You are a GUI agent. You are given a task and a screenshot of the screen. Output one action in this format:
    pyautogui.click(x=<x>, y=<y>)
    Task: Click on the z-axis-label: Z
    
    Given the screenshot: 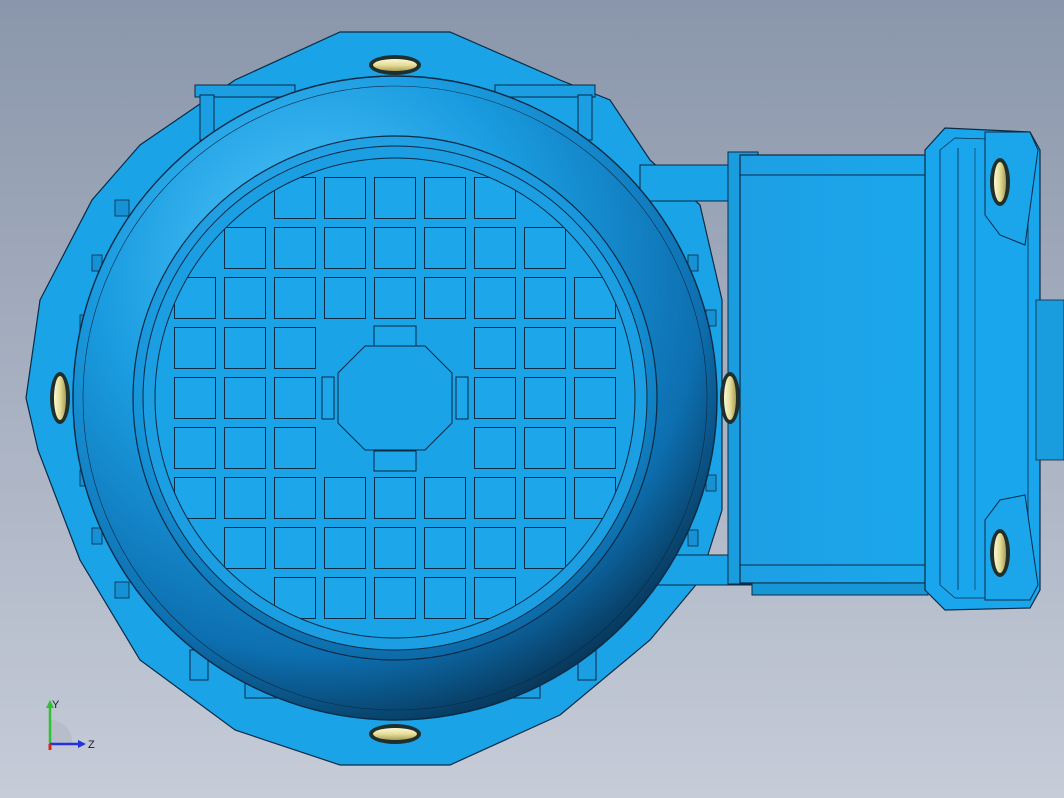 What is the action you would take?
    pyautogui.click(x=91, y=745)
    